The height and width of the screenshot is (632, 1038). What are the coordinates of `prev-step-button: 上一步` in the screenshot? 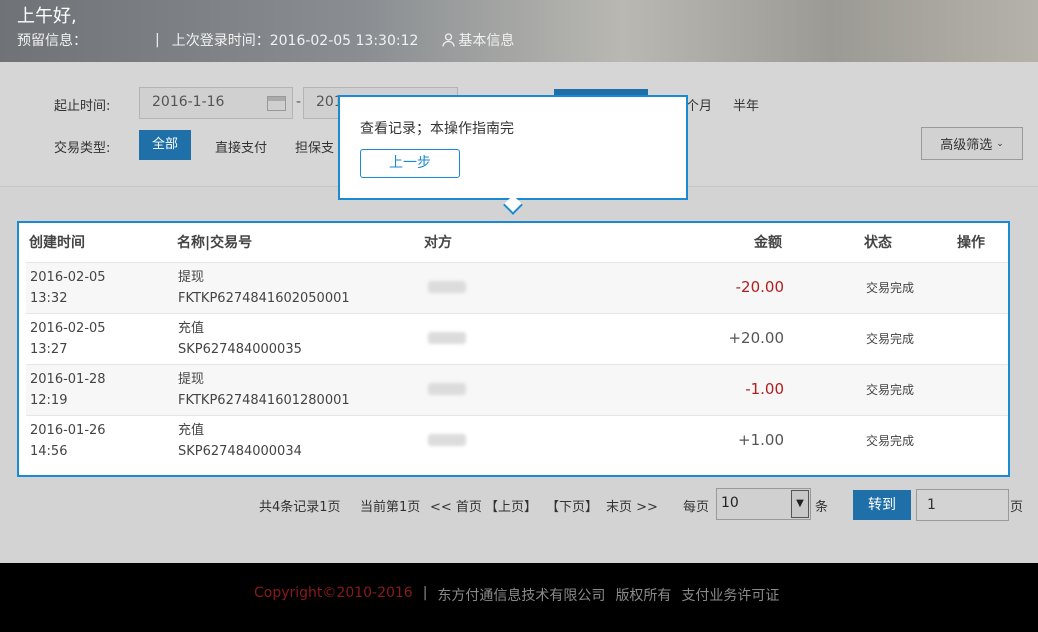 It's located at (410, 163).